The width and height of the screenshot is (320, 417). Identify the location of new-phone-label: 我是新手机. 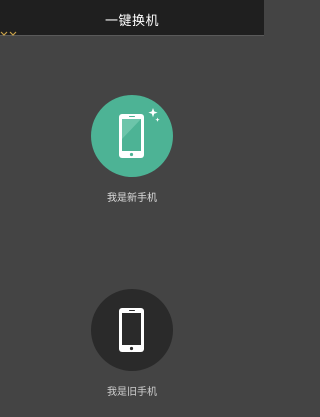
(132, 198).